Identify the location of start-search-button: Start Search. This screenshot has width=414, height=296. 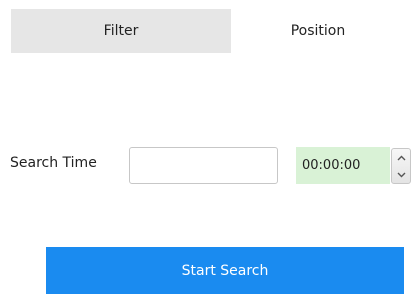
(225, 270).